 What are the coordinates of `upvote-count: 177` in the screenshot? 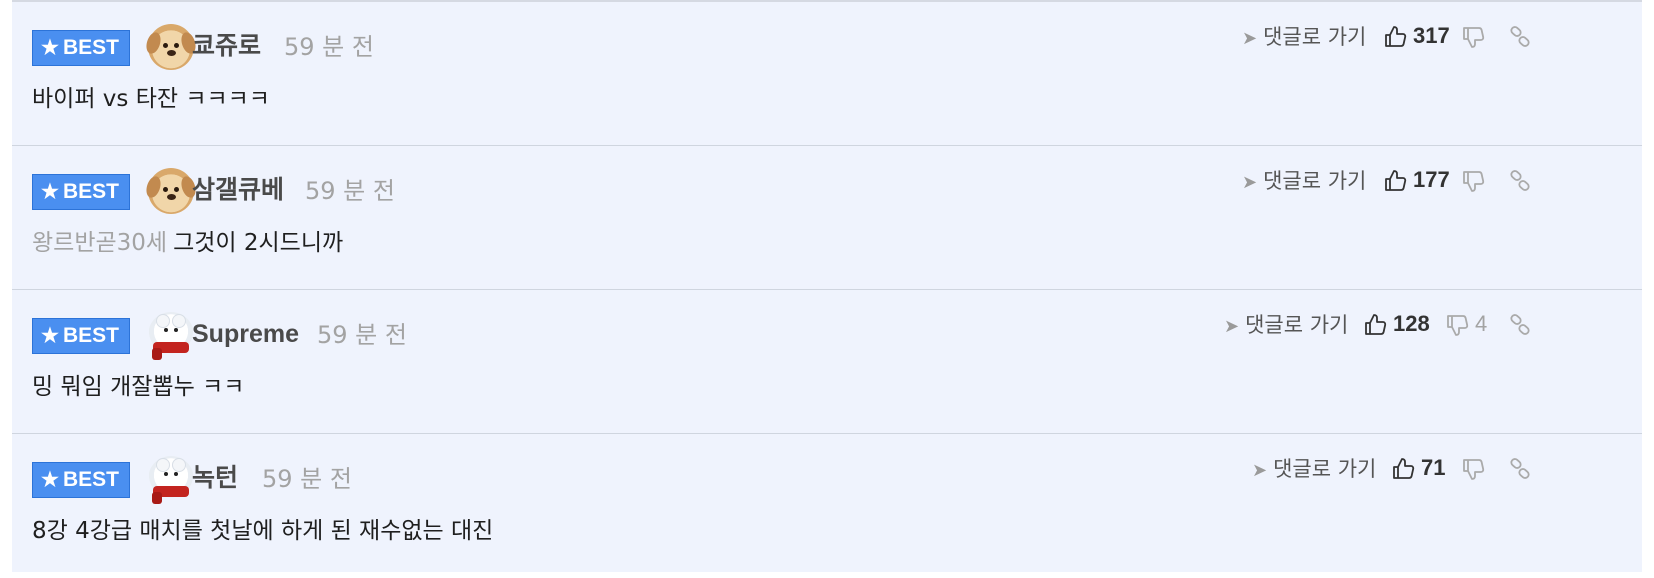 It's located at (1431, 179).